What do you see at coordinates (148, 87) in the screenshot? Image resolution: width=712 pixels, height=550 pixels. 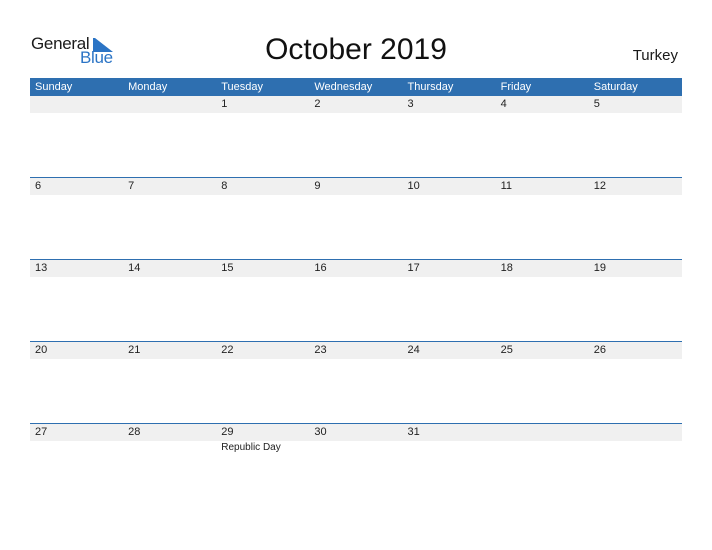 I see `weekday-monday: Monday` at bounding box center [148, 87].